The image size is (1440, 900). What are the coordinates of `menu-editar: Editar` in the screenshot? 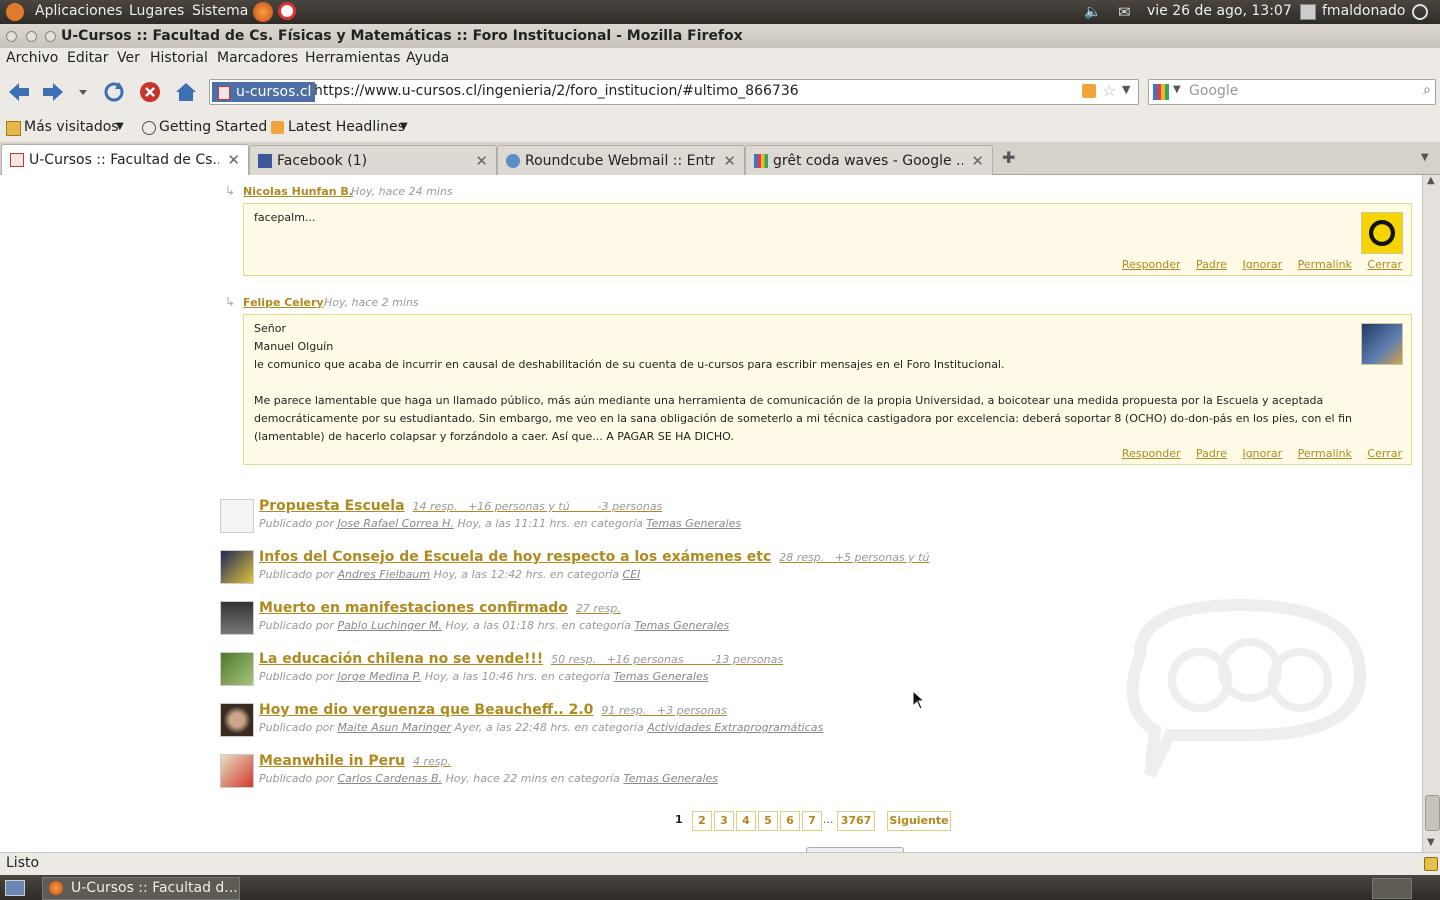 It's located at (87, 58).